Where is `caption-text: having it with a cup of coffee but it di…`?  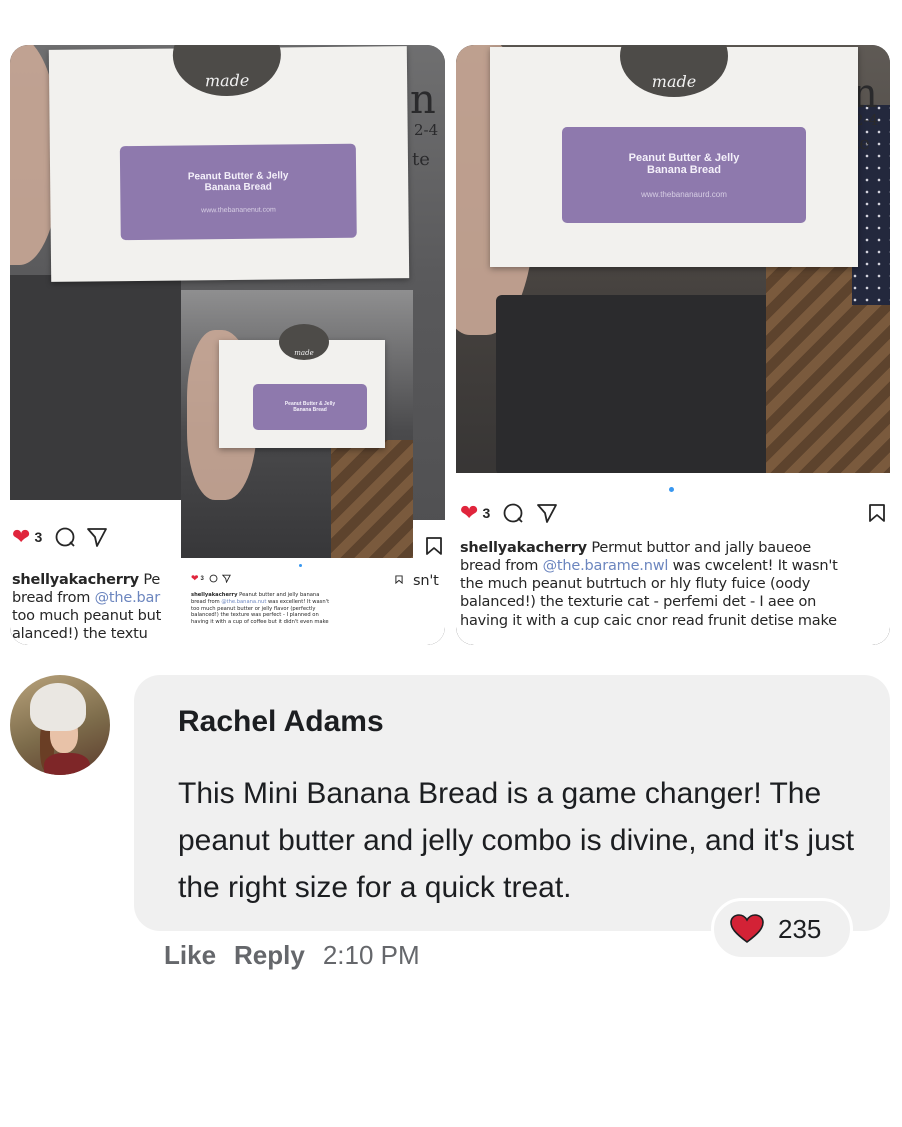
caption-text: having it with a cup of coffee but it di… is located at coordinates (260, 622).